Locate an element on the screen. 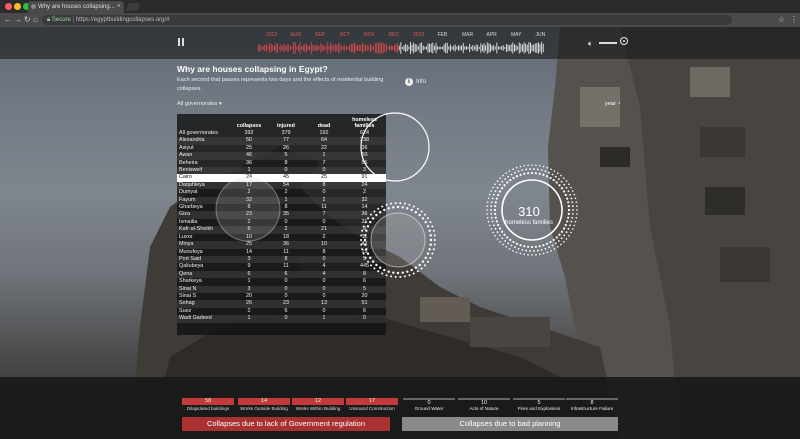  browser-tab: Why are houses collapsing... × is located at coordinates (76, 7).